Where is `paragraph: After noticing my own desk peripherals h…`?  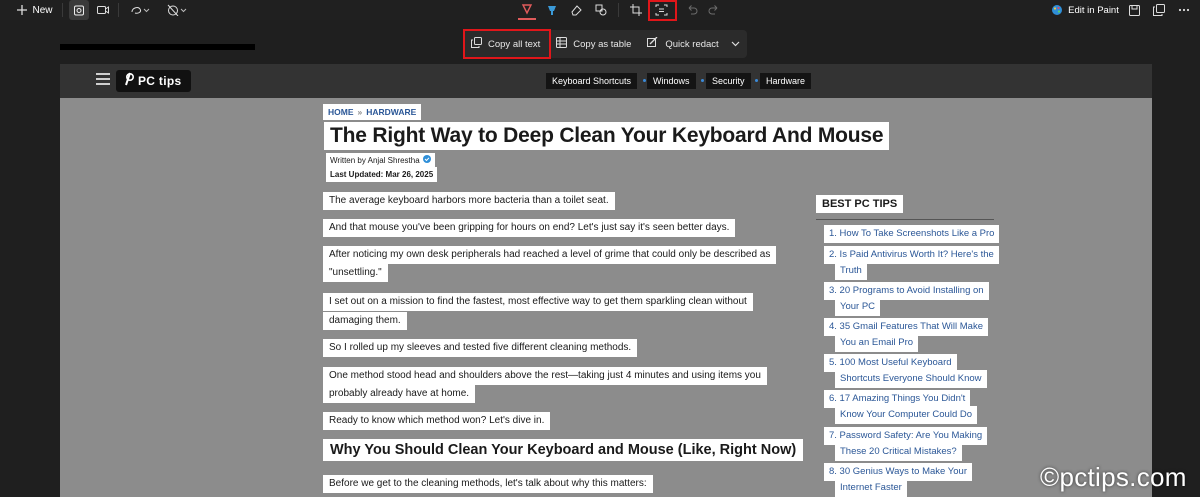
paragraph: After noticing my own desk peripherals h… is located at coordinates (550, 255).